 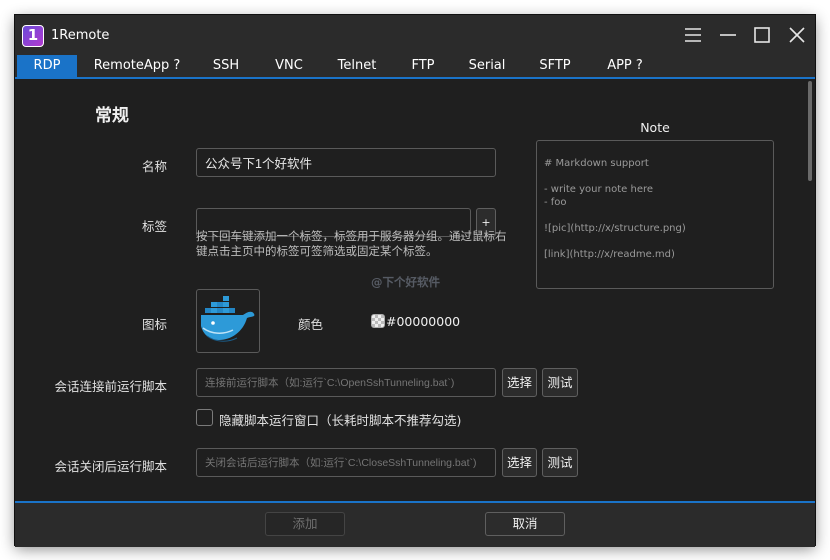 I want to click on tab-ssh: SSH, so click(x=226, y=66).